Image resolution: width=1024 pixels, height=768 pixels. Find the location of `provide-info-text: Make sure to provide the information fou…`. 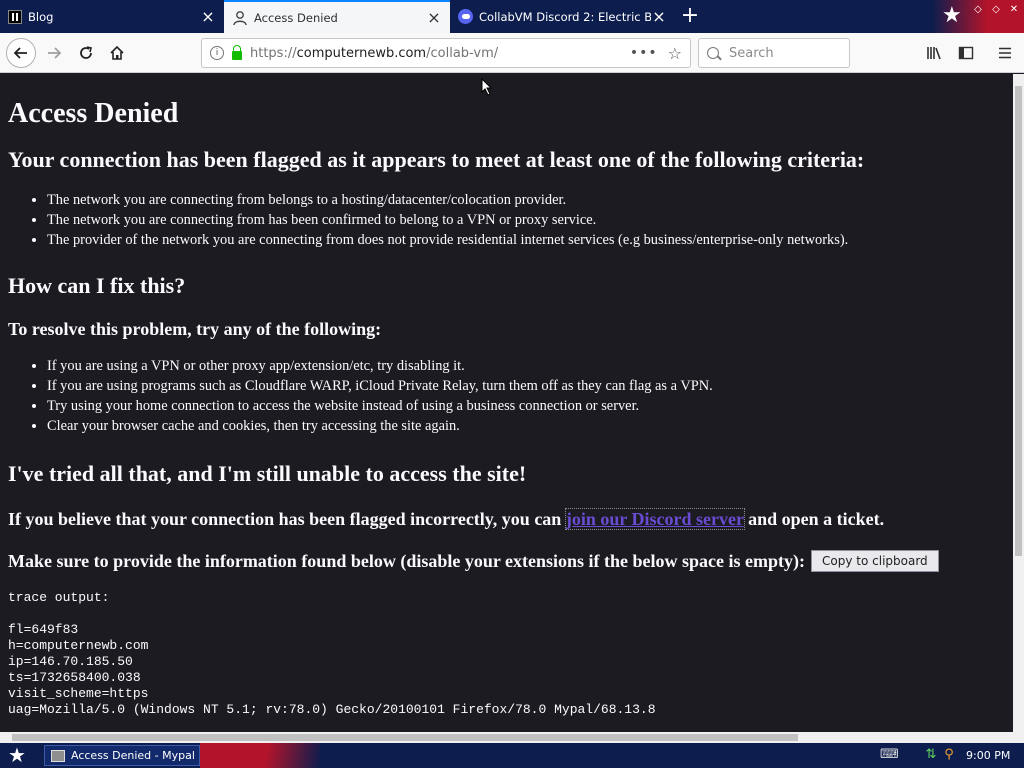

provide-info-text: Make sure to provide the information fou… is located at coordinates (506, 561).